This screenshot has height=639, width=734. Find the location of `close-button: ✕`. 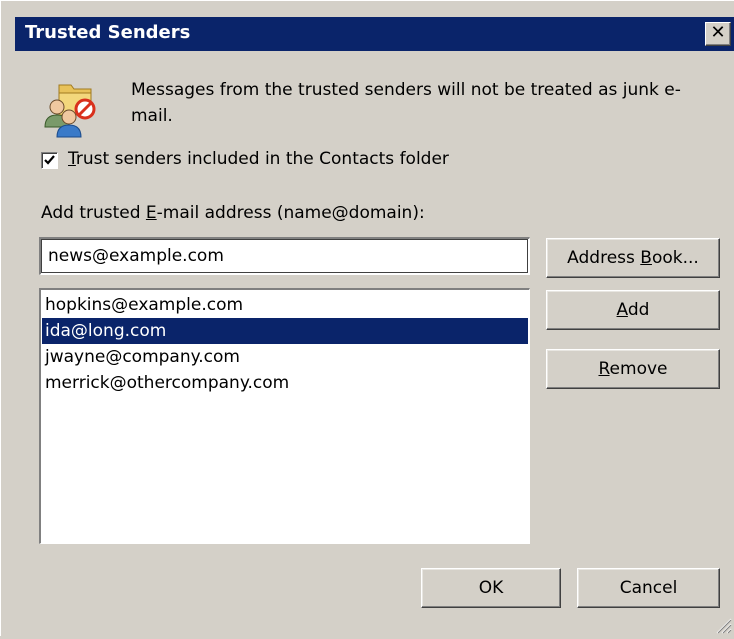

close-button: ✕ is located at coordinates (718, 34).